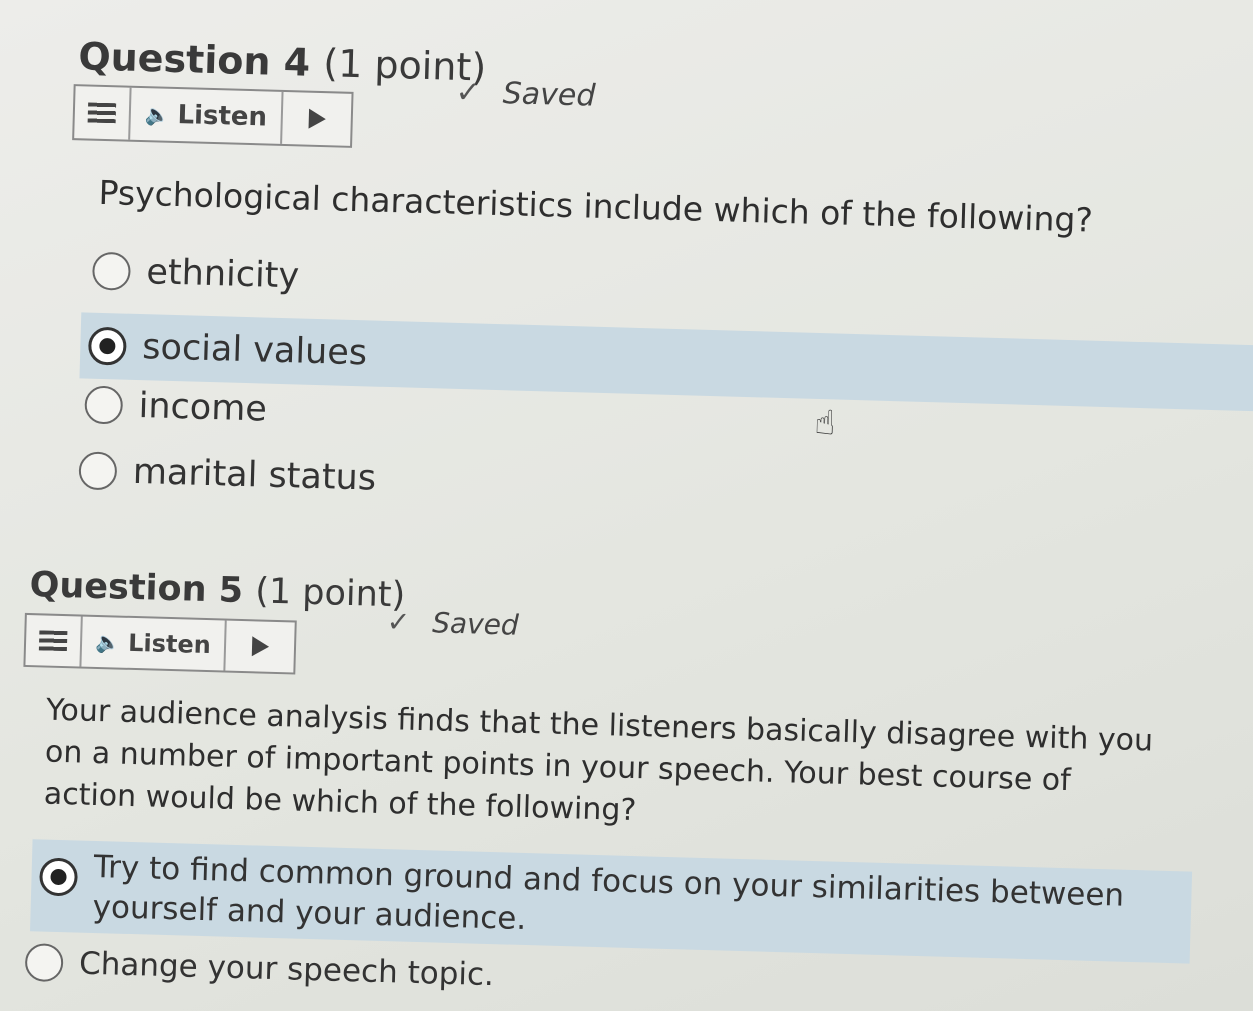 This screenshot has height=1011, width=1253. I want to click on question-4-listen-toolbar: 🔈 Listen, so click(213, 116).